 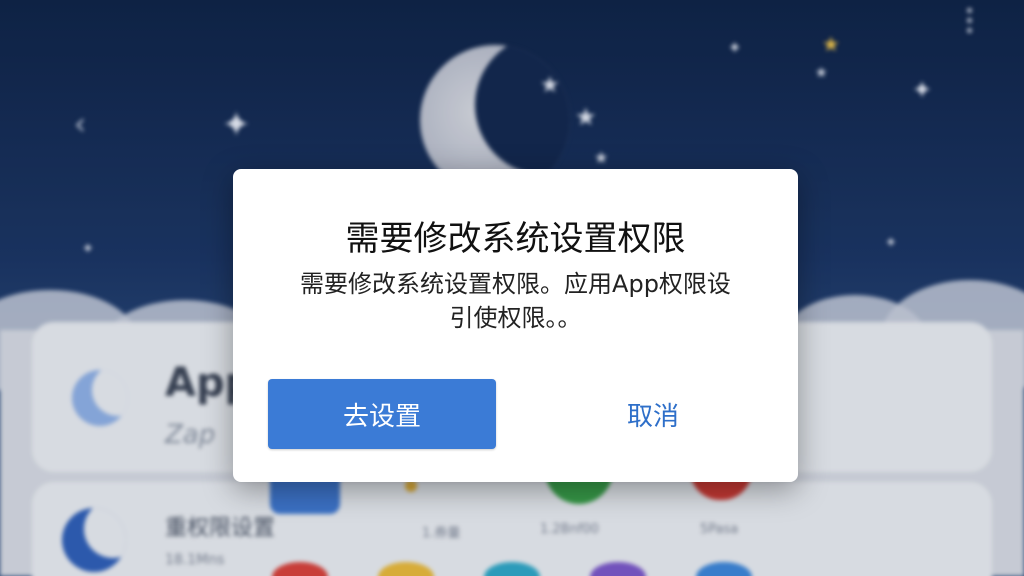 I want to click on dialog-message-line: 引使权限。。, so click(x=515, y=318).